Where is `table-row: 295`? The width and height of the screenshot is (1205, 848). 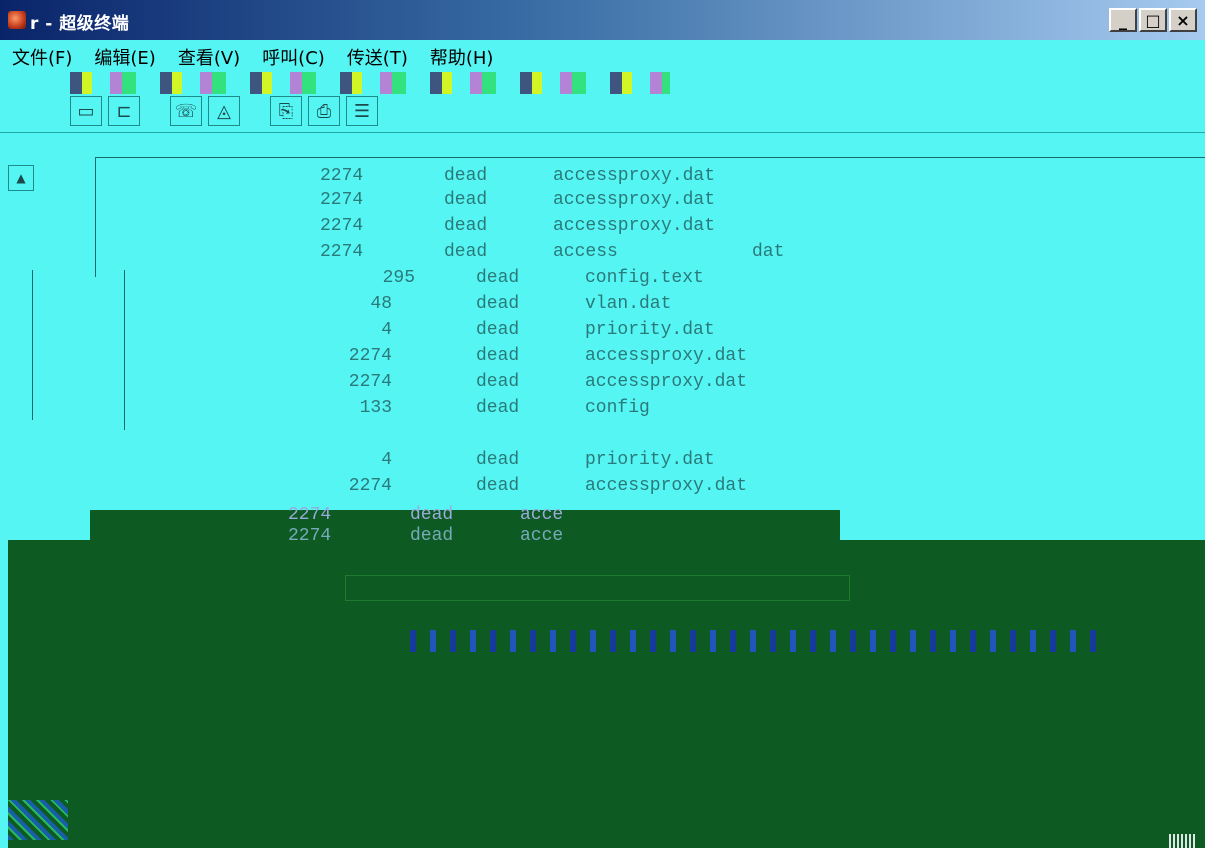
table-row: 295 is located at coordinates (398, 278).